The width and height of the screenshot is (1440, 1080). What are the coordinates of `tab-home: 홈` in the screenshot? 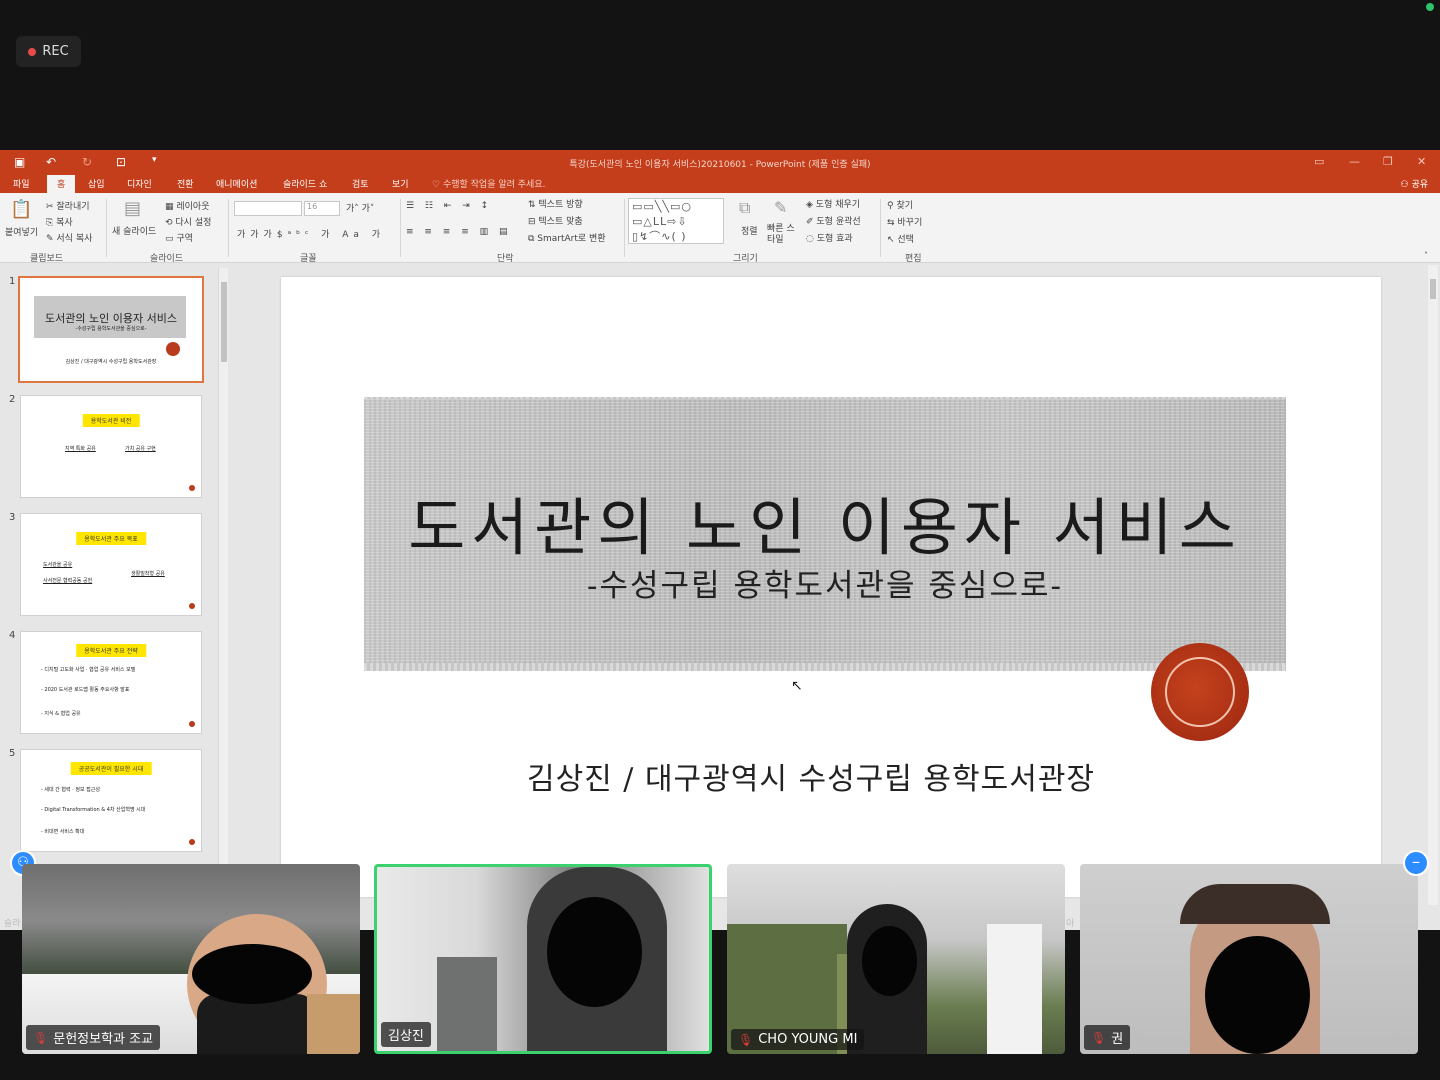 It's located at (61, 184).